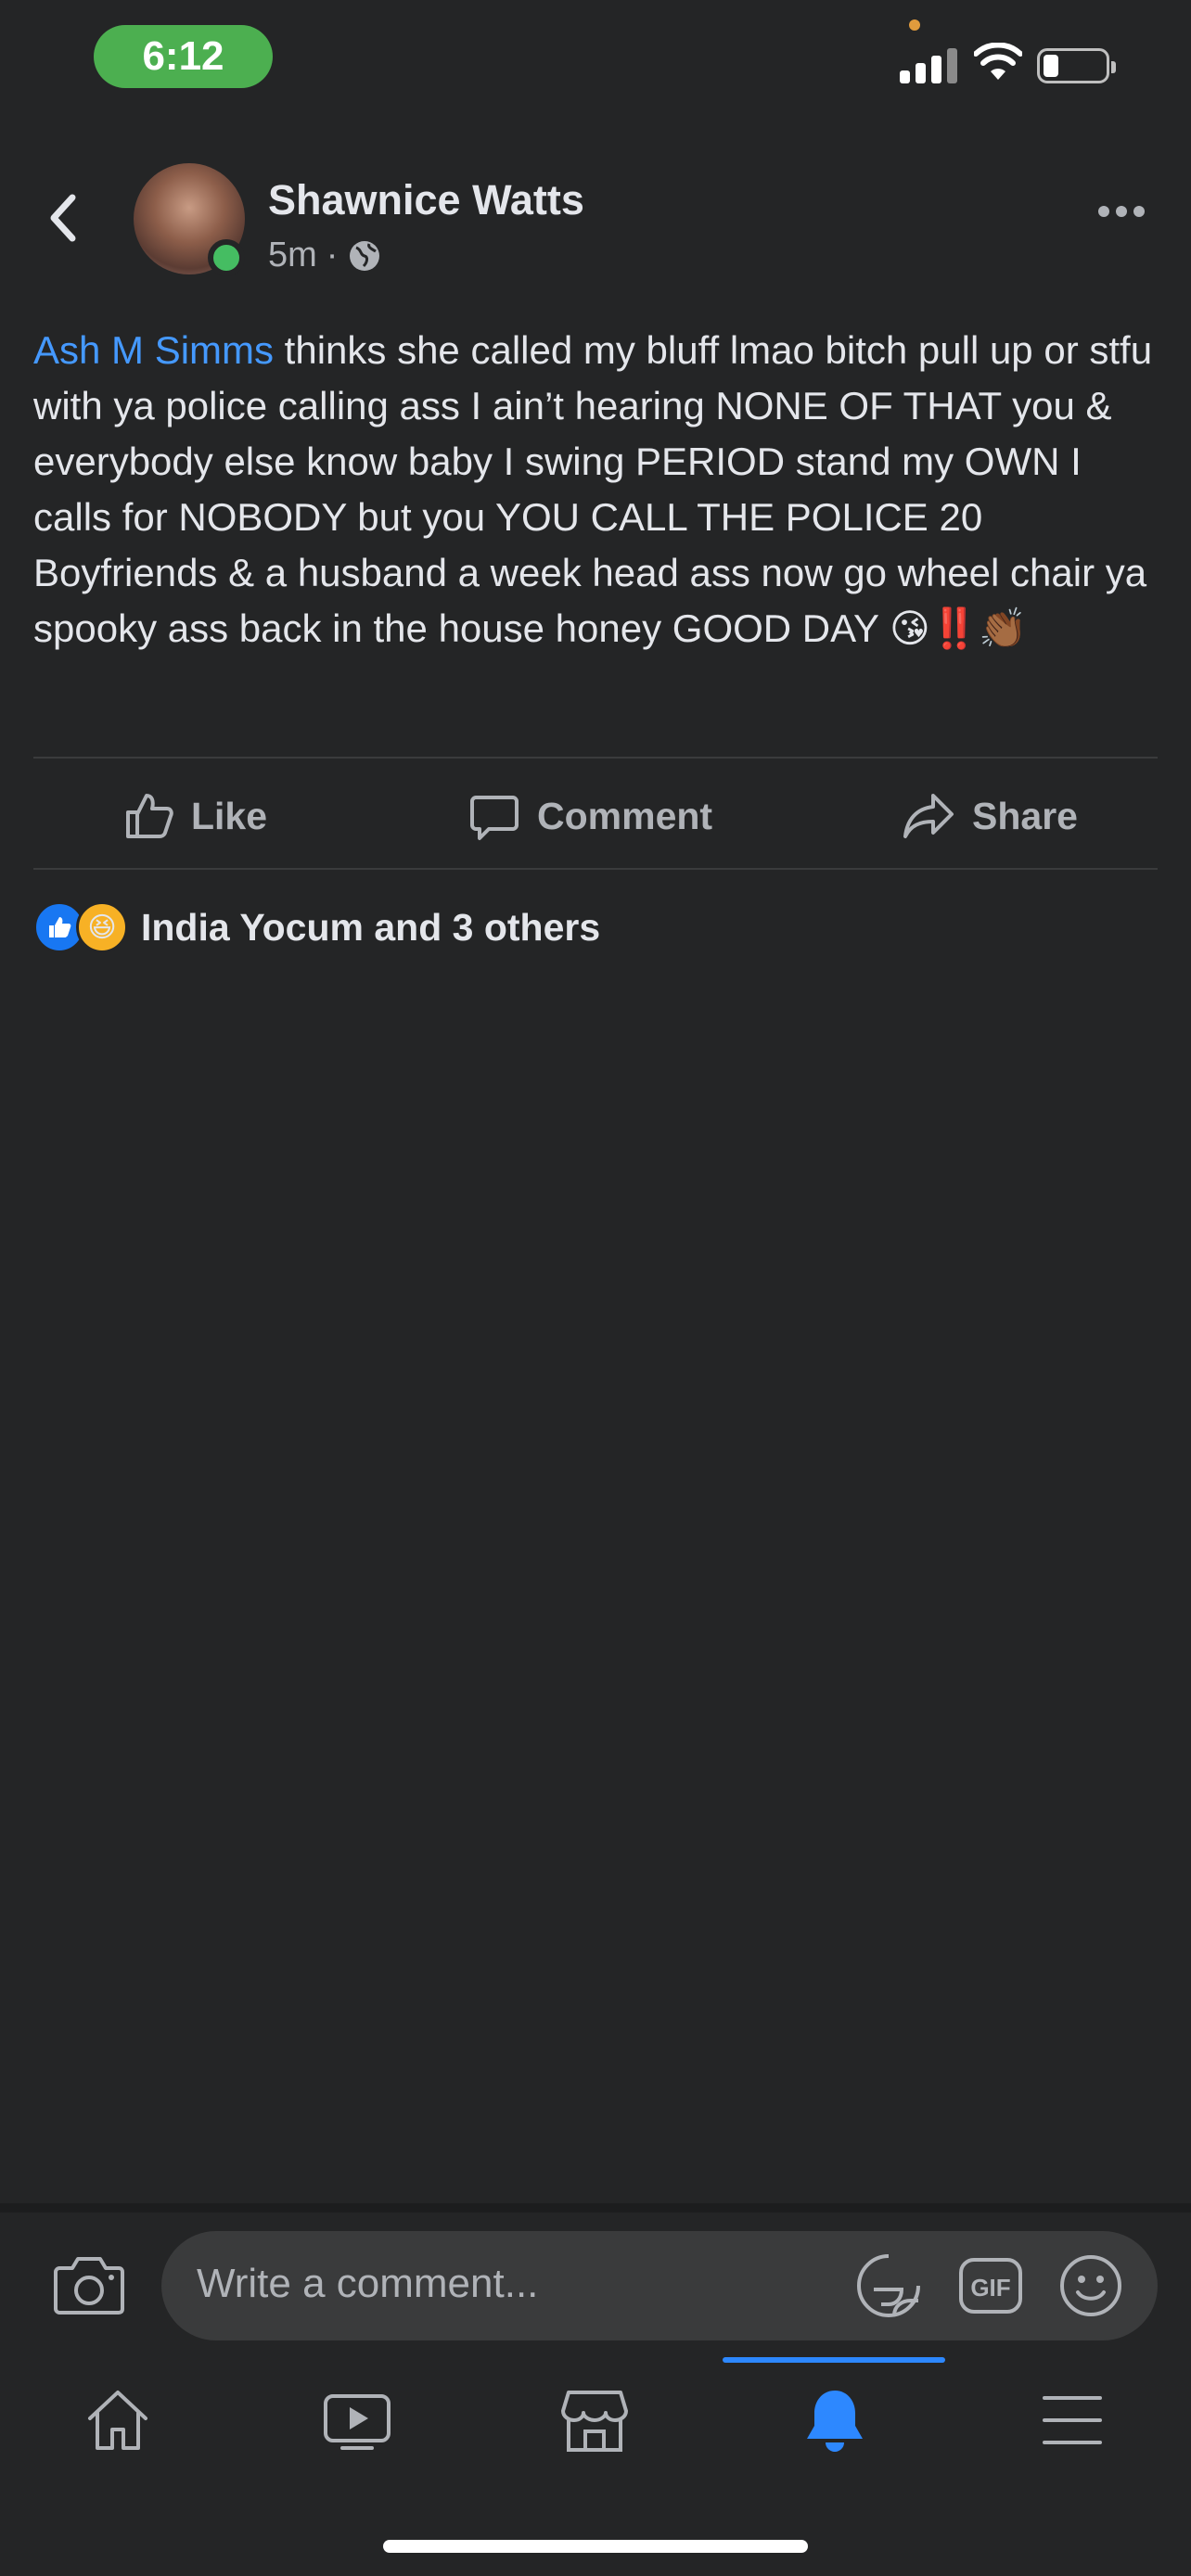  I want to click on share-icon, so click(929, 816).